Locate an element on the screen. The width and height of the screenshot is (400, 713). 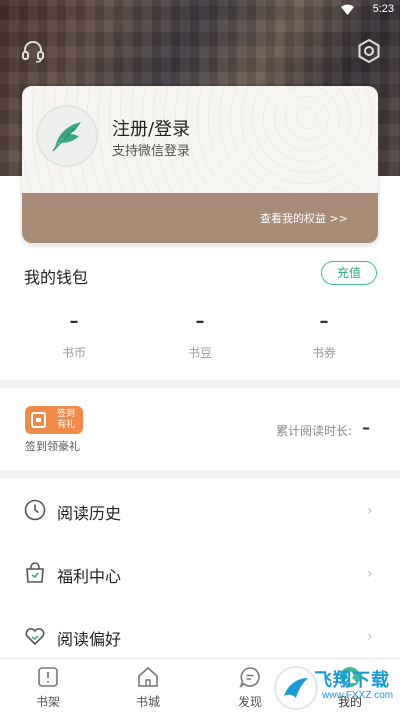
clock-icon is located at coordinates (35, 510).